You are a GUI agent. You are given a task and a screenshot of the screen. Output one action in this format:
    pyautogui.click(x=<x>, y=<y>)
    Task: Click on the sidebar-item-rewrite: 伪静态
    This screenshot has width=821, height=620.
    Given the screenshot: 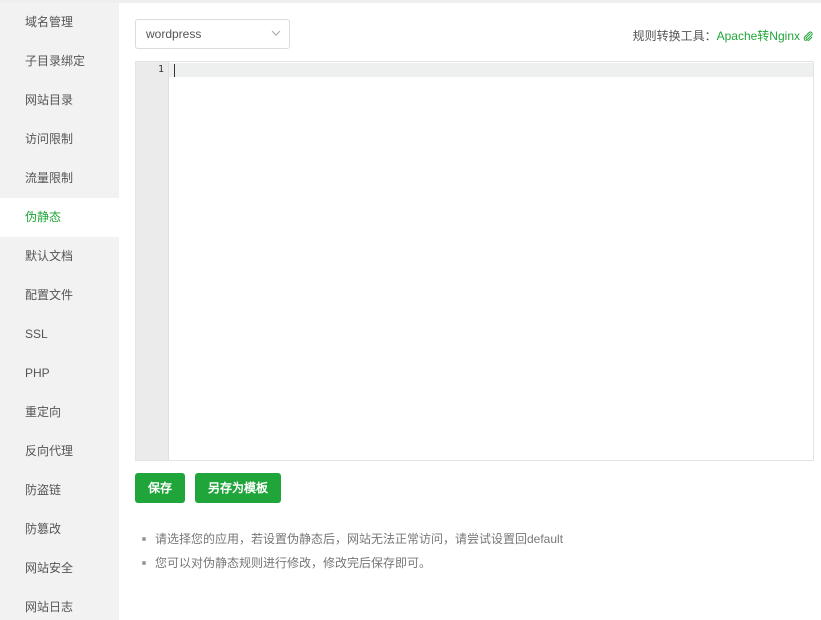 What is the action you would take?
    pyautogui.click(x=59, y=217)
    